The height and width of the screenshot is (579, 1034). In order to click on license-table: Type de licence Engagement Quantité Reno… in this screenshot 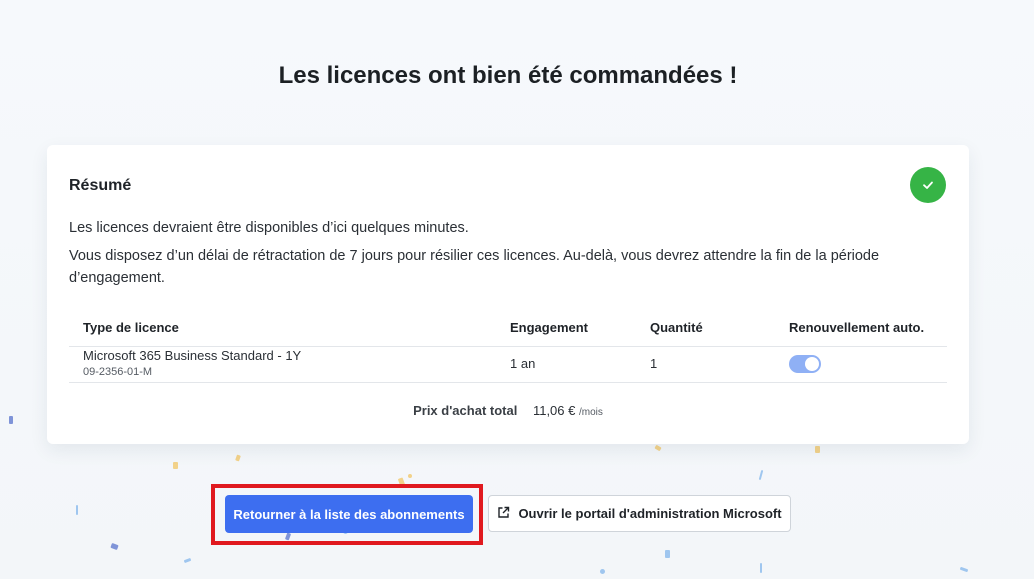, I will do `click(508, 348)`.